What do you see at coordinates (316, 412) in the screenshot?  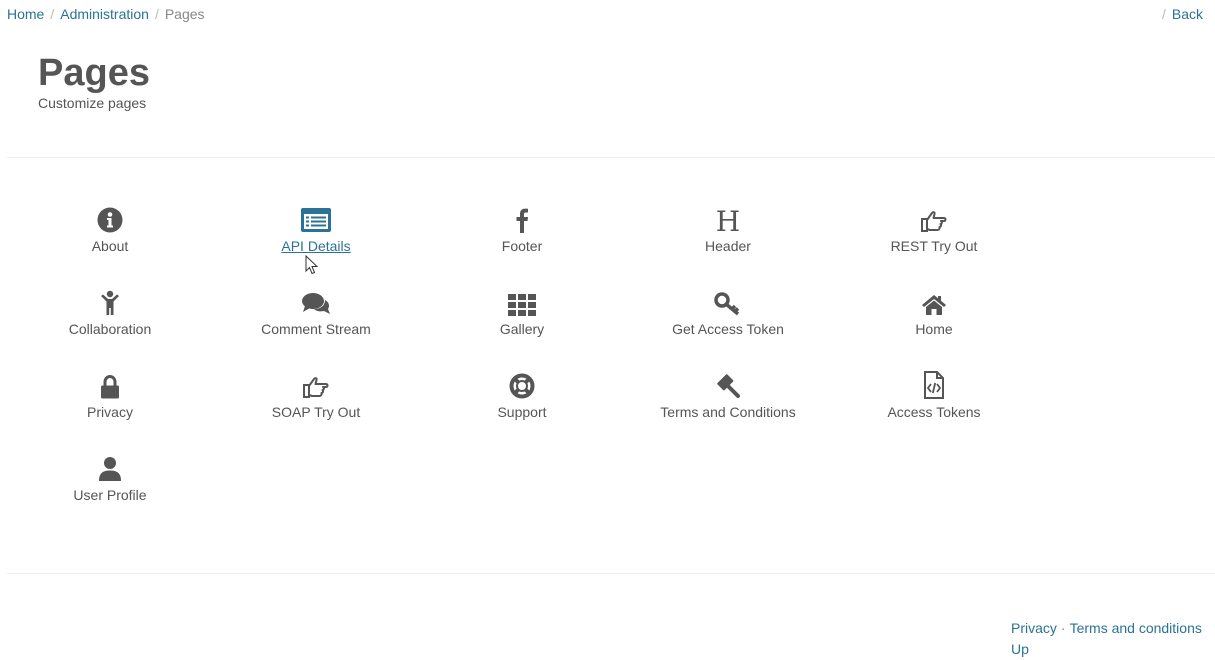 I see `page-item-label: SOAP Try Out` at bounding box center [316, 412].